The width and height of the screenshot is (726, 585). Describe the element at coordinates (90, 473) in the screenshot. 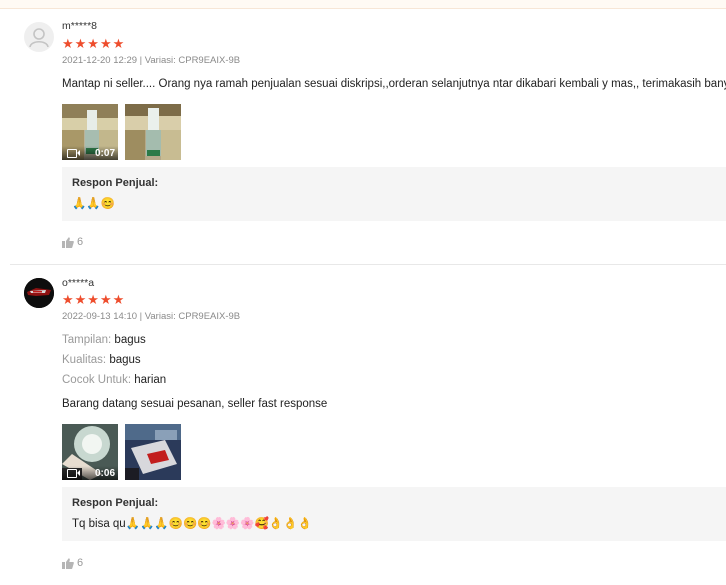

I see `video-overlay: 0:06` at that location.